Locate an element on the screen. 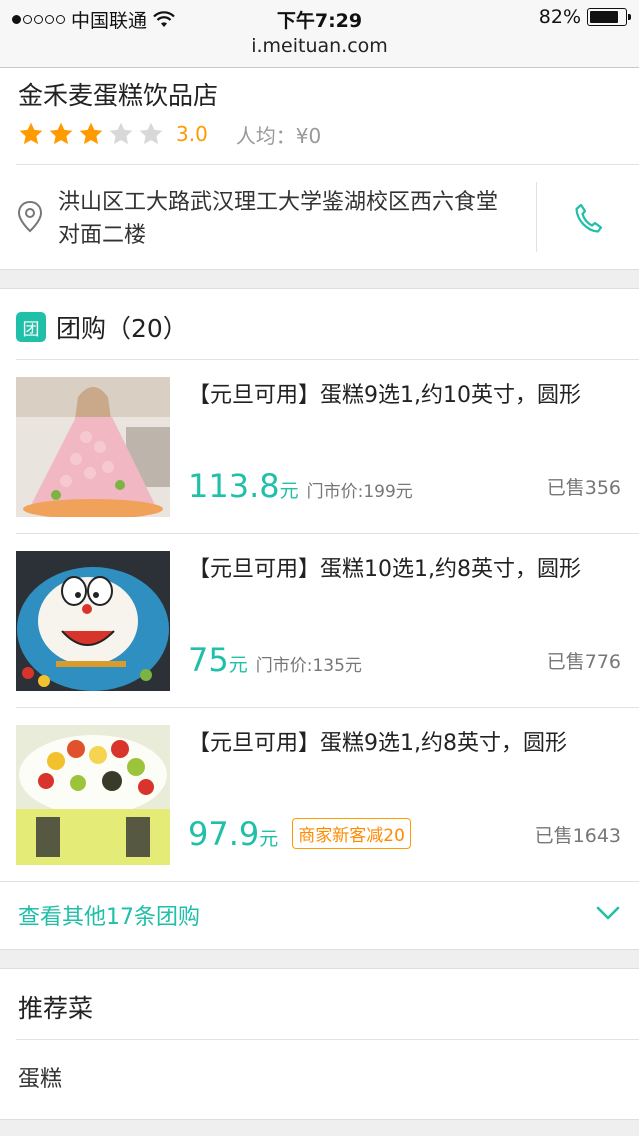  price-row: 75 元 门市价:135元 is located at coordinates (275, 660).